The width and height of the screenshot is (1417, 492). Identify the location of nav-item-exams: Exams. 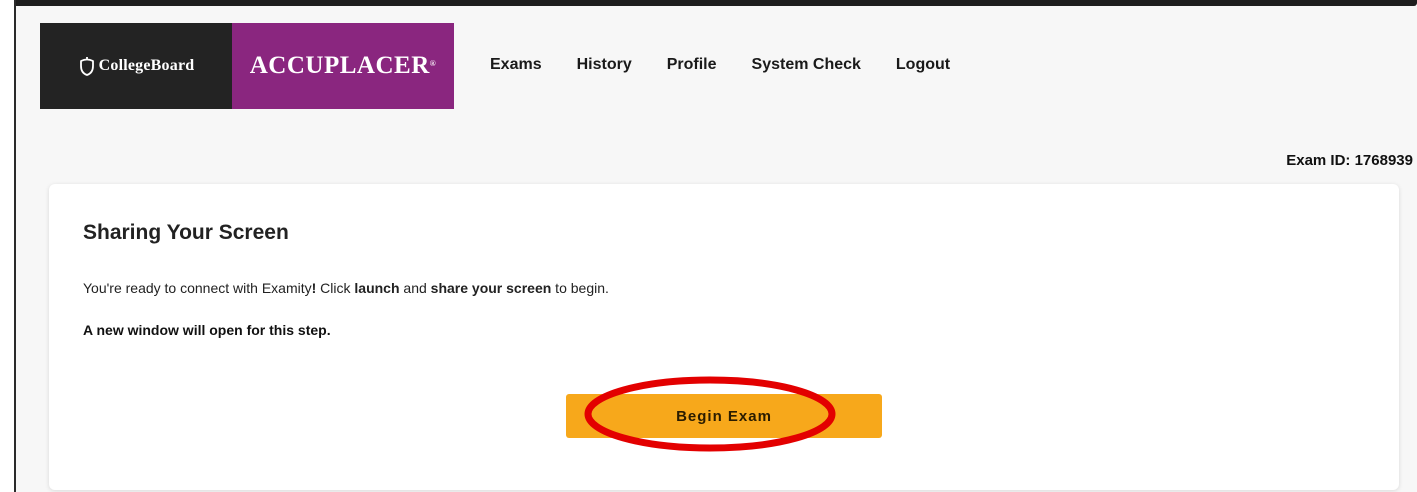
(516, 65).